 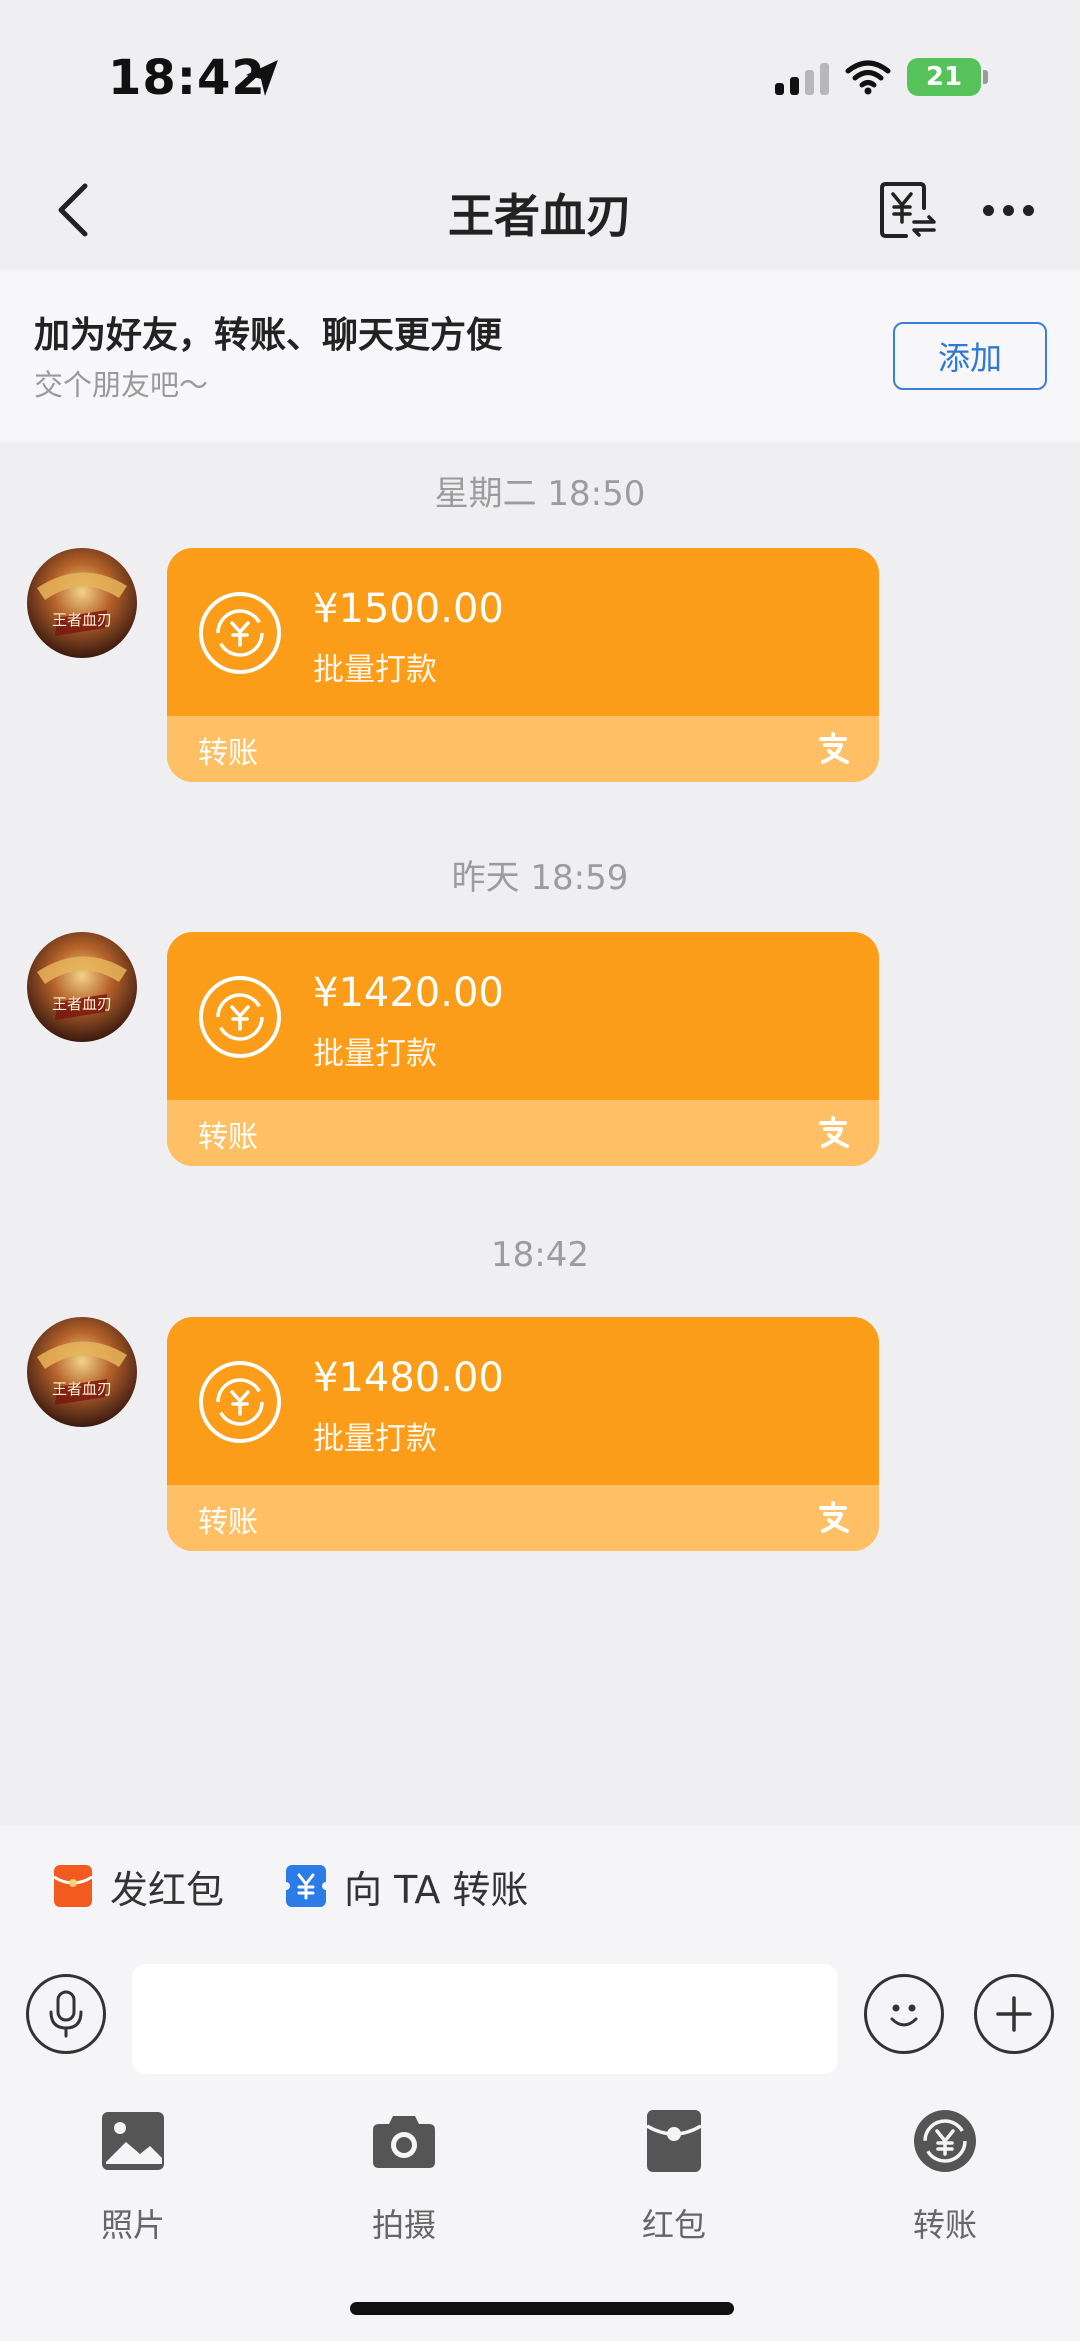 I want to click on message-time: 18:42, so click(x=540, y=1255).